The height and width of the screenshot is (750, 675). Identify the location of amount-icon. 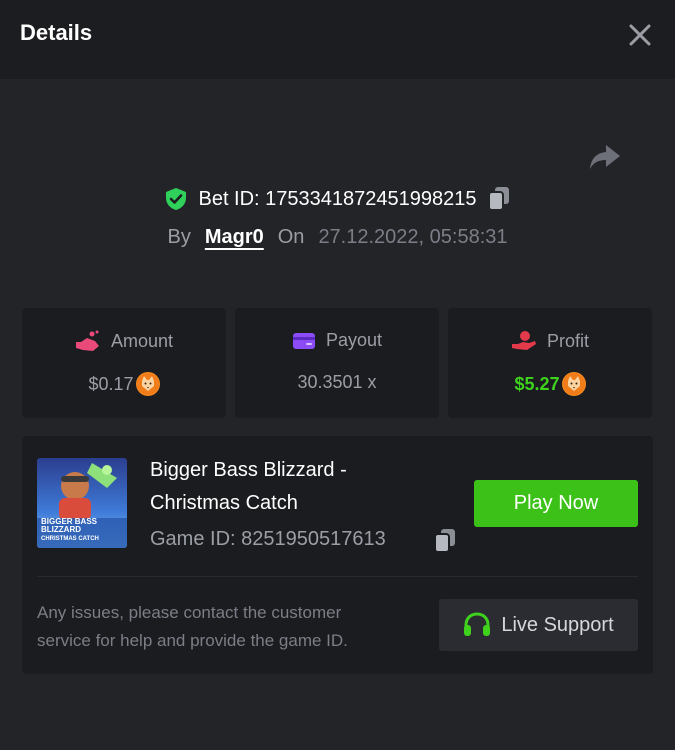
(87, 340).